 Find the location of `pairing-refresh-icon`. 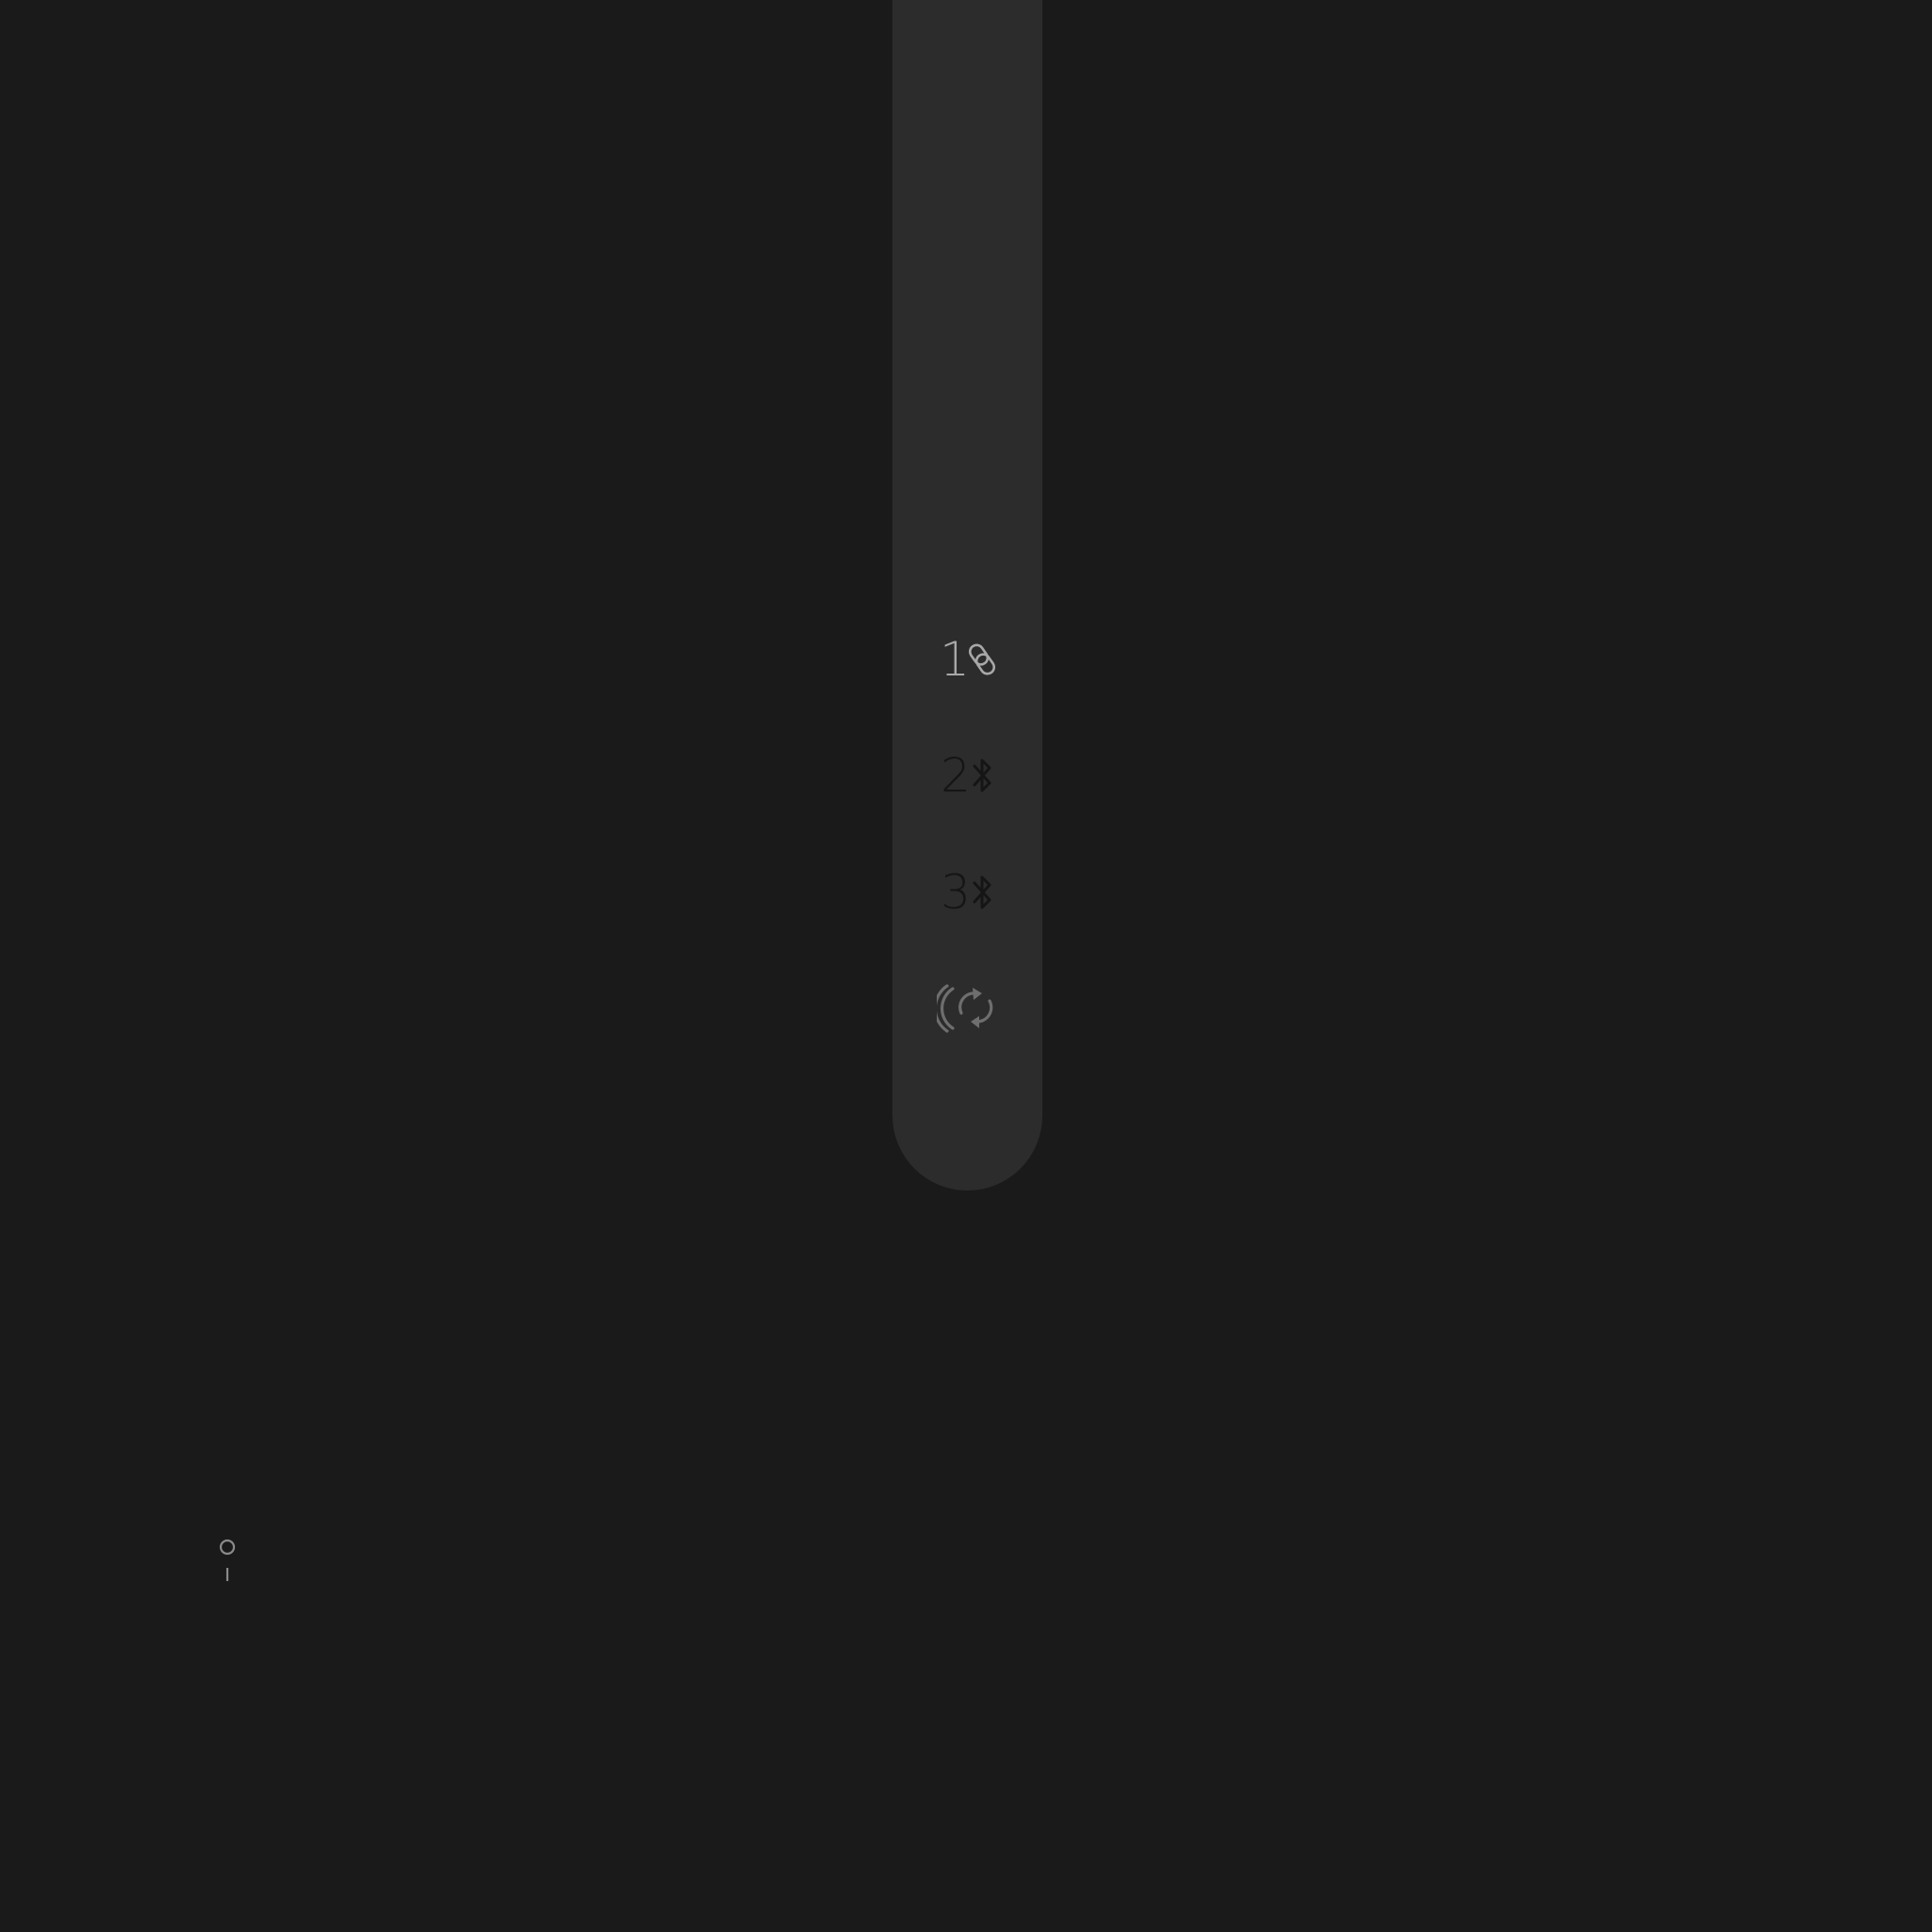

pairing-refresh-icon is located at coordinates (964, 1008).